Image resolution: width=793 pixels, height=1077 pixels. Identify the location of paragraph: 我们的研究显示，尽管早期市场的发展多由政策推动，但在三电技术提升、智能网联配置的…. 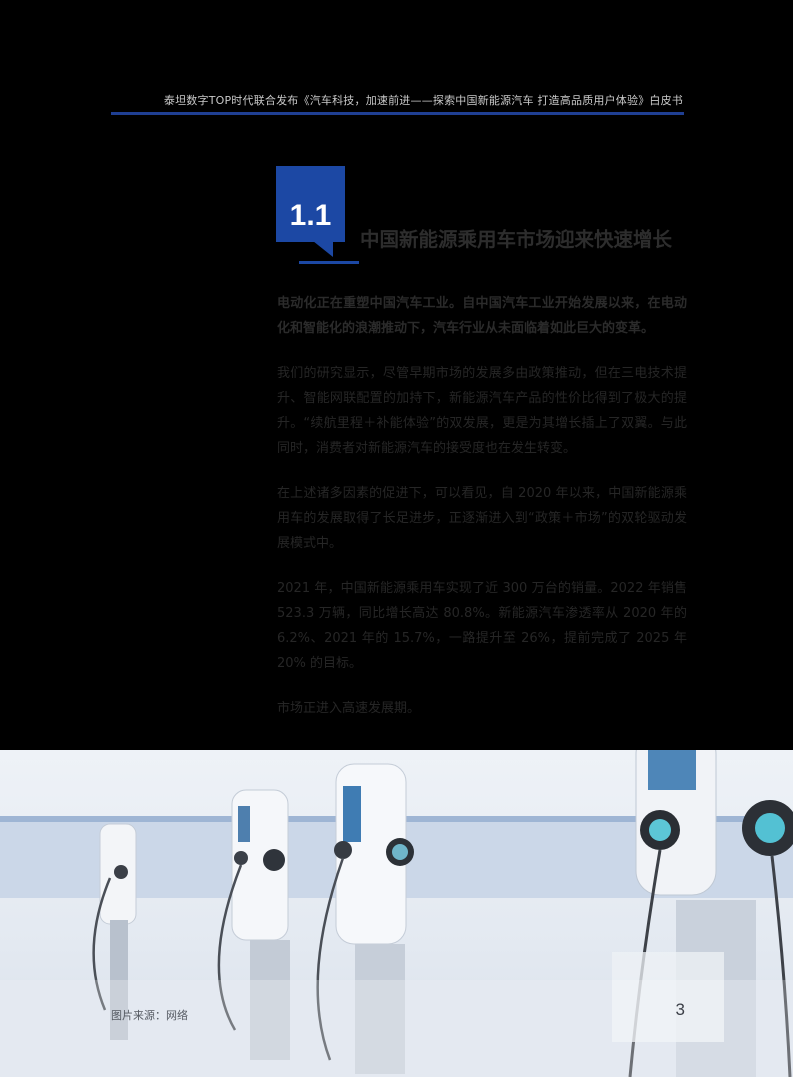
(482, 411).